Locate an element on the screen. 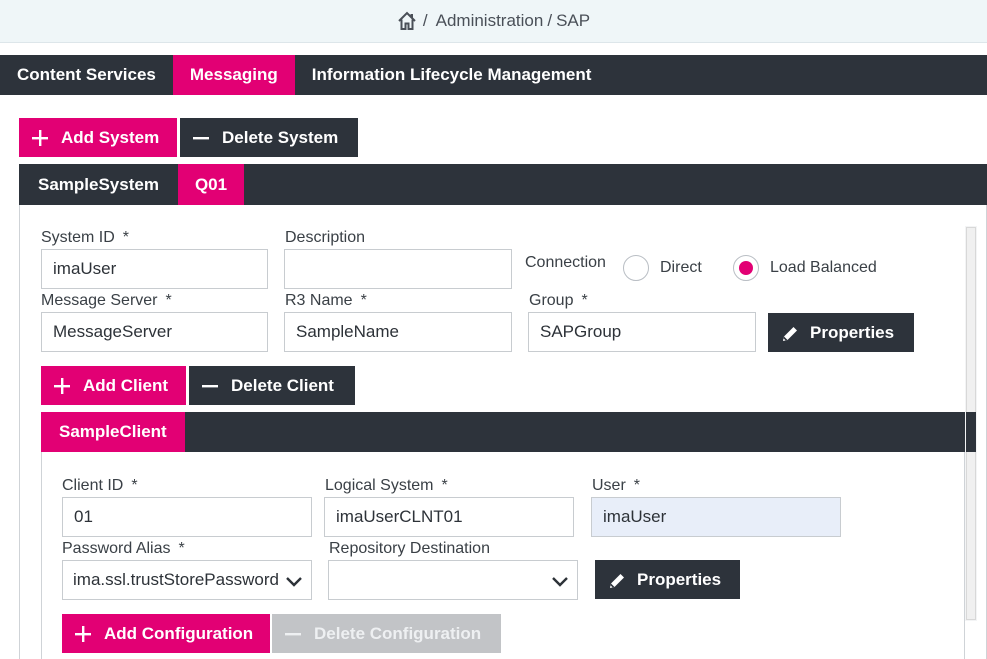 The image size is (987, 659). repository-destination-select is located at coordinates (453, 580).